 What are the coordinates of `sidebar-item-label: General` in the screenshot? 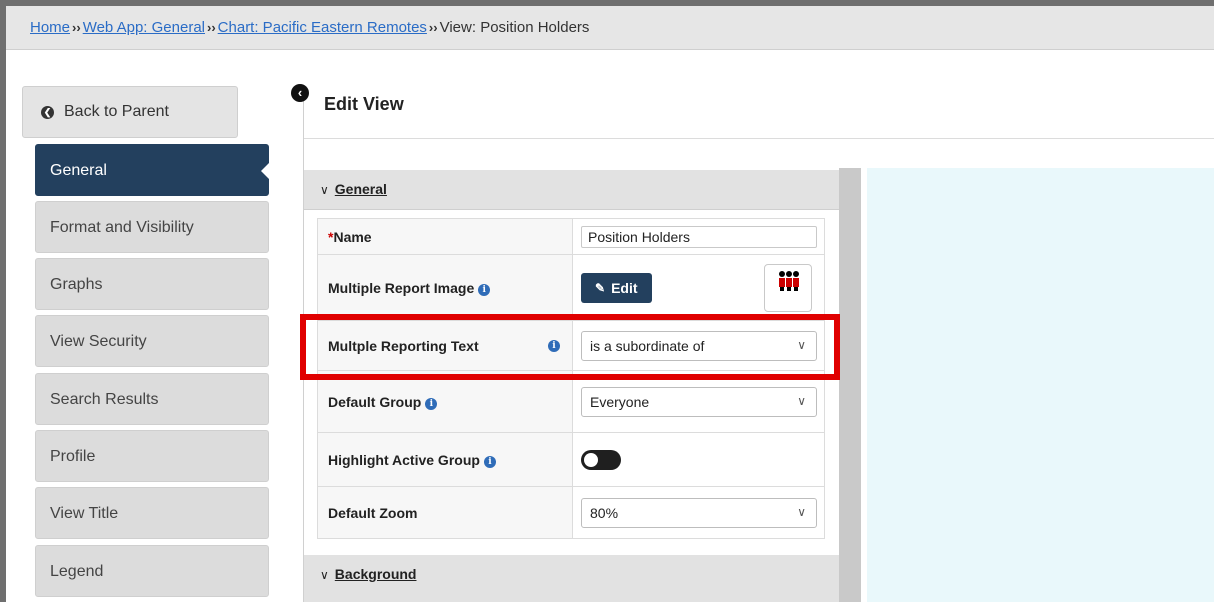 It's located at (78, 170).